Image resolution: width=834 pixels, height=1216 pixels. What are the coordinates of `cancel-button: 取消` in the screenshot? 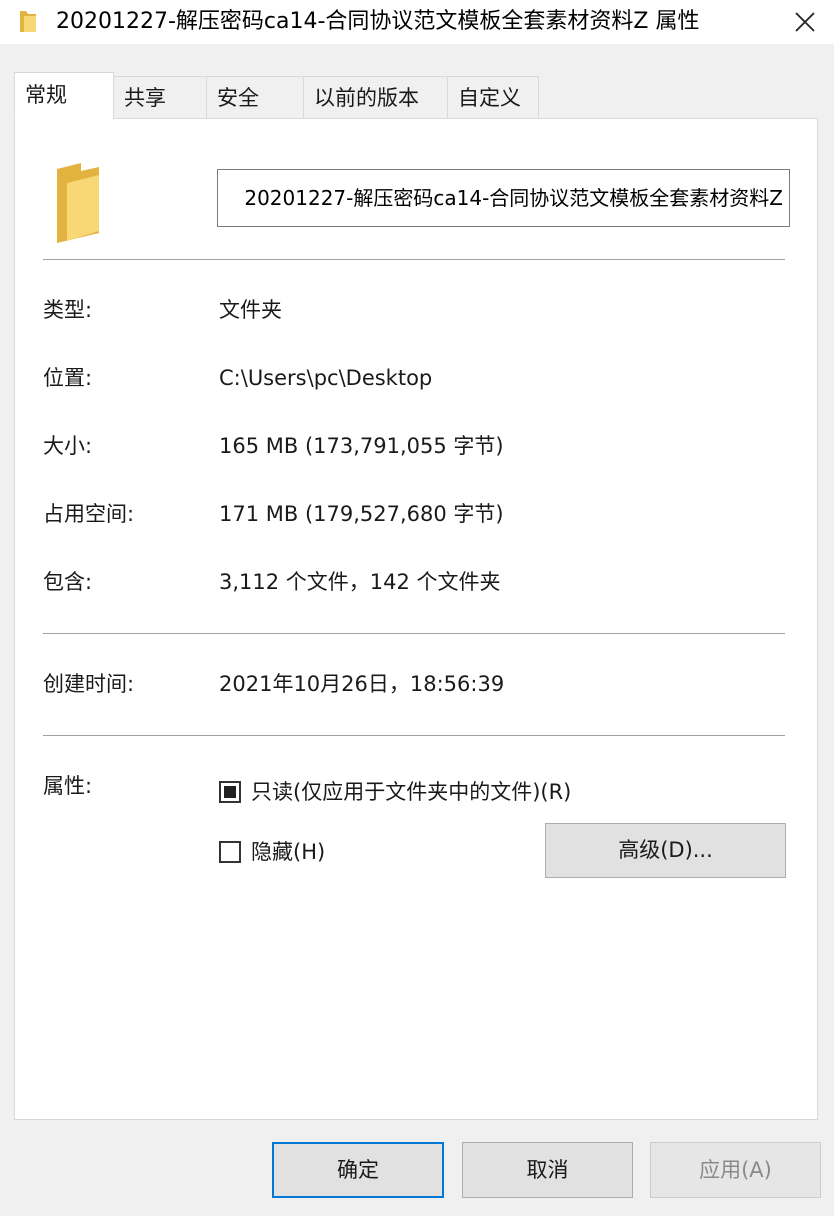 It's located at (547, 1170).